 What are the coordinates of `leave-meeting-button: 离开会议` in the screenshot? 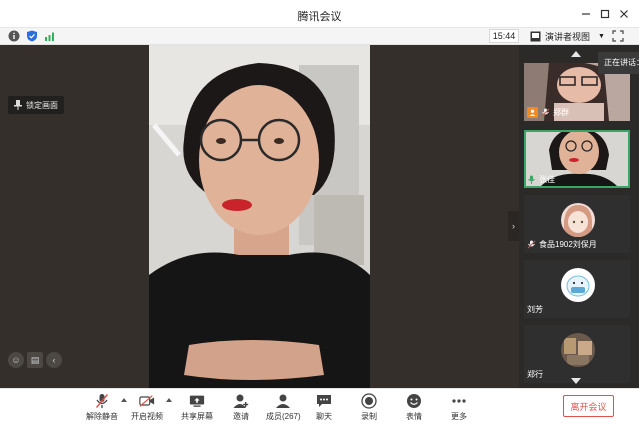 It's located at (588, 406).